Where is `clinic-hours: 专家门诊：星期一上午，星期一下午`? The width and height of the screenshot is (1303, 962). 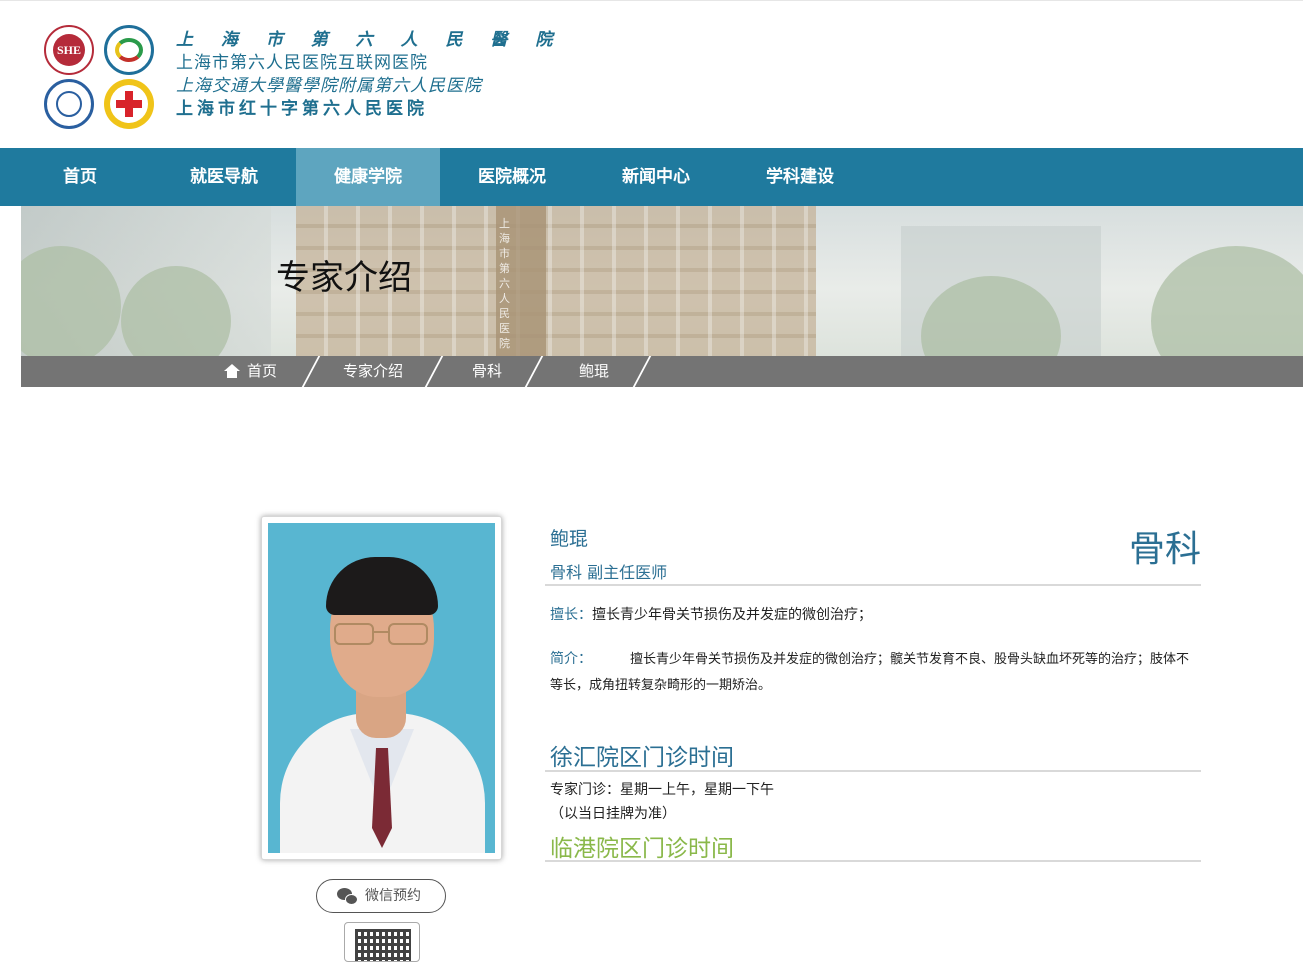 clinic-hours: 专家门诊：星期一上午，星期一下午 is located at coordinates (662, 790).